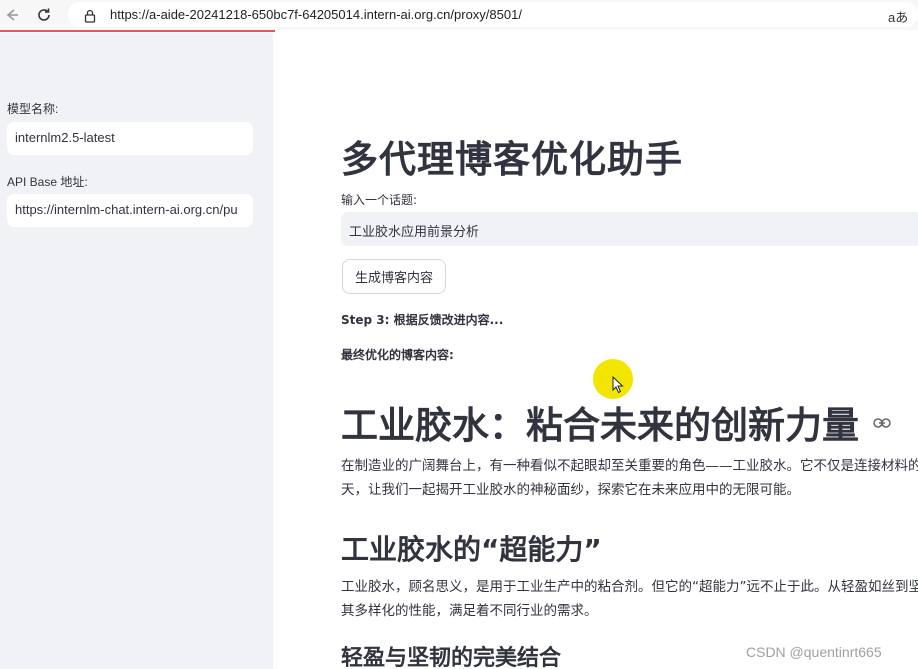 This screenshot has width=918, height=669. I want to click on generate-blog-button: 生成博客内容, so click(394, 276).